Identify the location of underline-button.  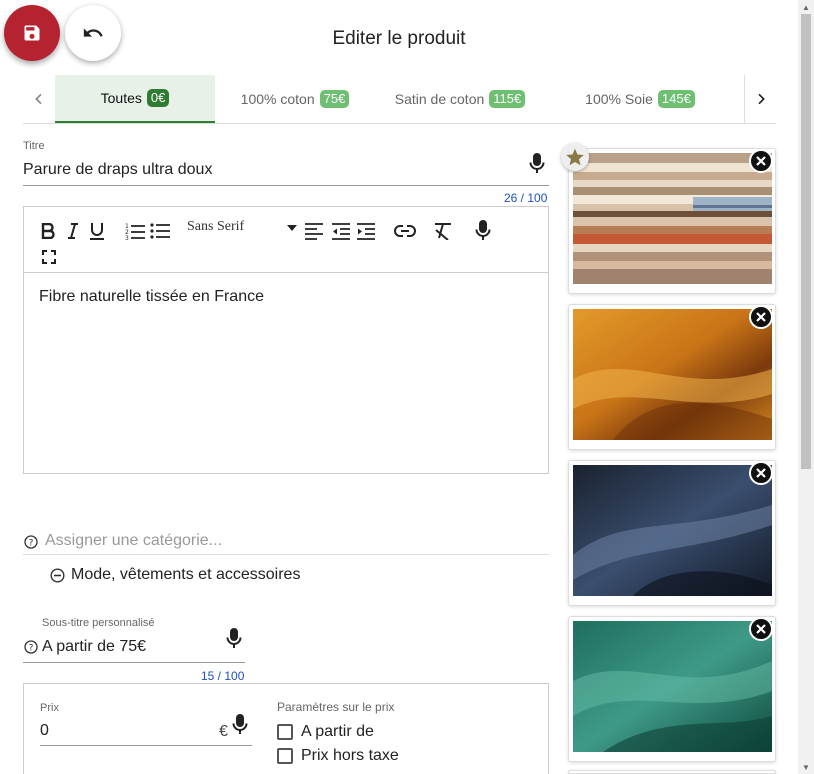
(97, 231).